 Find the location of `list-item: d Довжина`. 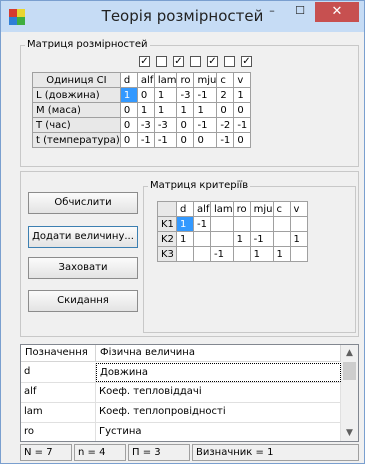

list-item: d Довжина is located at coordinates (181, 373).